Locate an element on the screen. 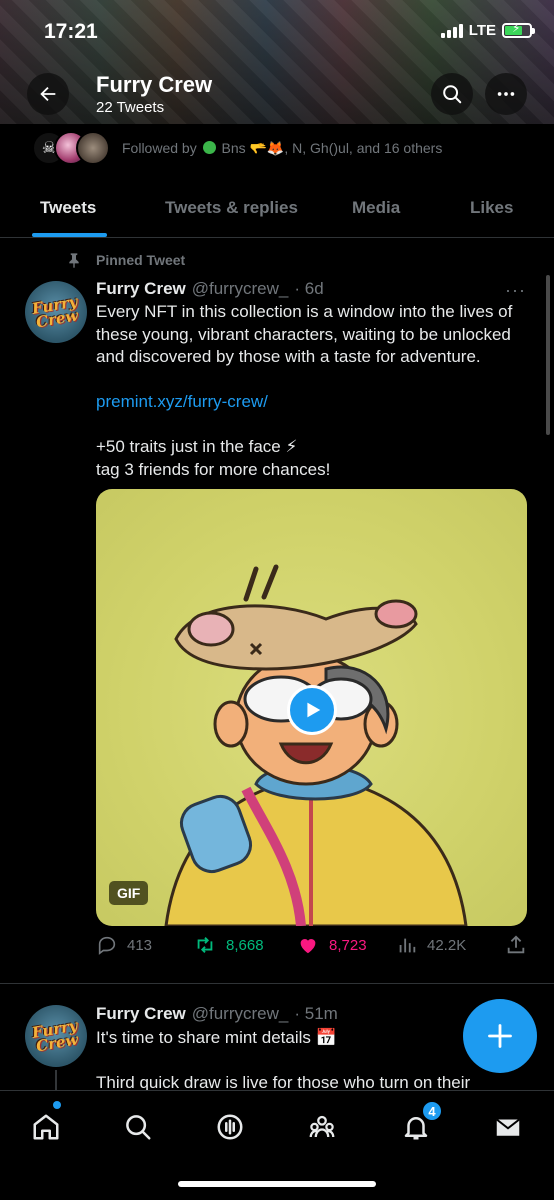 Image resolution: width=554 pixels, height=1200 pixels. play-icon is located at coordinates (314, 710).